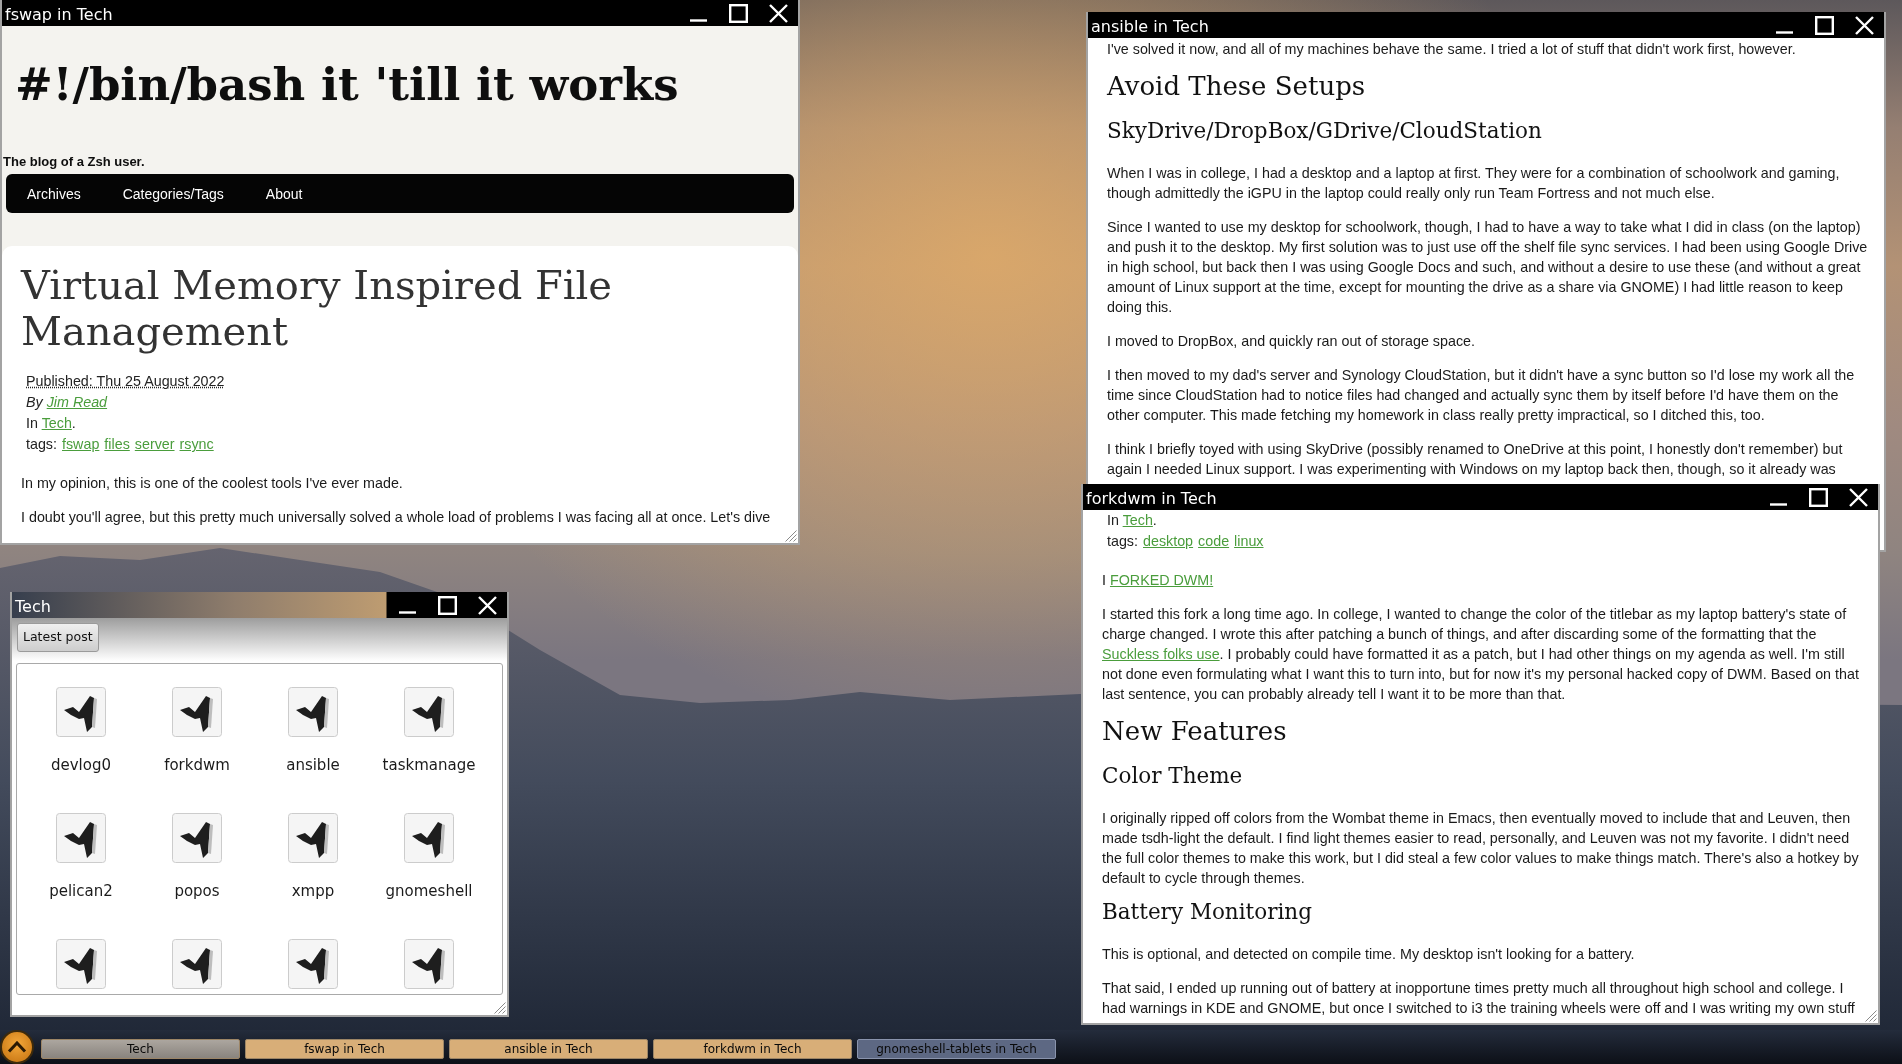  Describe the element at coordinates (1481, 654) in the screenshot. I see `paragraph: I started this fork a long time ago. In college, I wanted to change the color of the titlebar as my laptop battery's state of charge changed. I wrote this after patching a bunch of things, and after discarding some of the formatting that the Suckless folks use. I probably could have formatted it as a patch, but I had other things on my agenda as well. I'm still not done even formulating what I want this to turn into, but for now it's my personal hacked copy of DWM. Based on that last sentence, you can probably already tell I want it to be more than that.` at that location.